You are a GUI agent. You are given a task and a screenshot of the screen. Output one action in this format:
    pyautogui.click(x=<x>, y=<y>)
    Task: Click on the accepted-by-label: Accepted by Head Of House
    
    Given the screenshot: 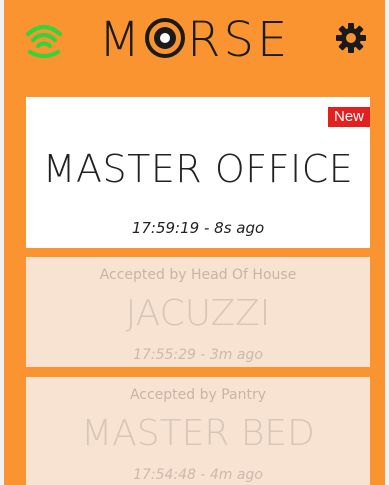 What is the action you would take?
    pyautogui.click(x=198, y=275)
    